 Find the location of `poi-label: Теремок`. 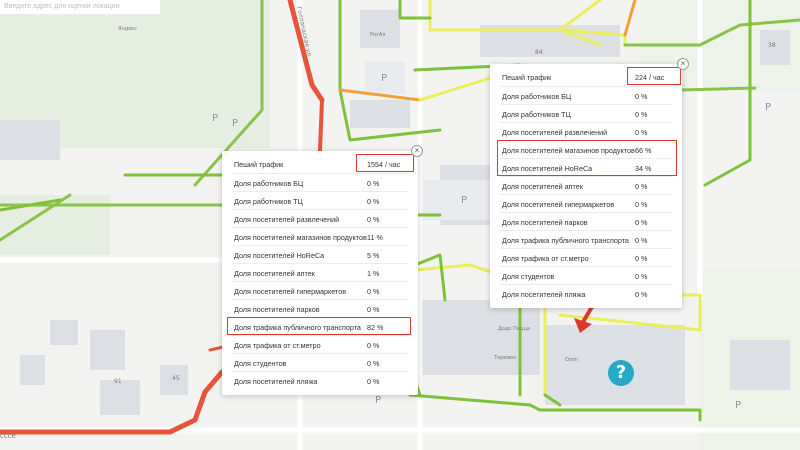

poi-label: Теремок is located at coordinates (505, 358).